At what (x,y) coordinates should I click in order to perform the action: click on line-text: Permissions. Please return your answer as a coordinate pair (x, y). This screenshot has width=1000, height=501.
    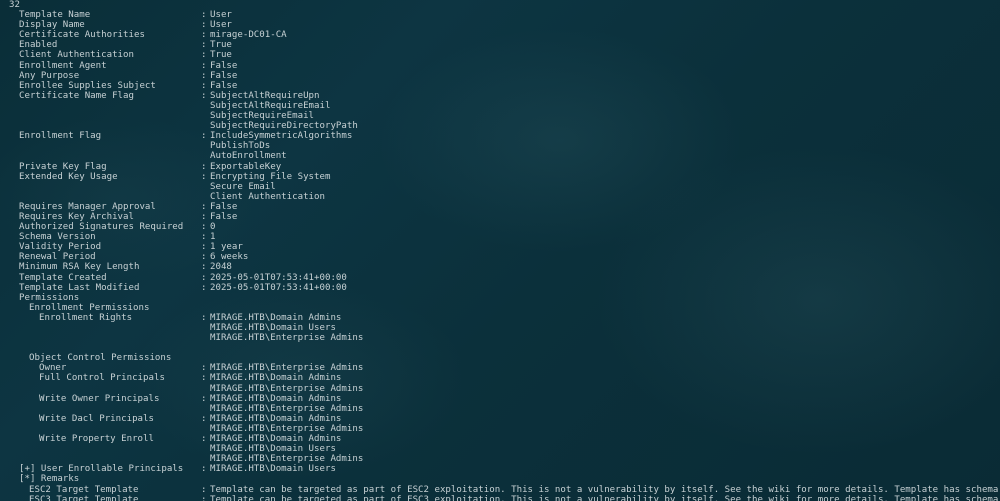
    Looking at the image, I should click on (49, 297).